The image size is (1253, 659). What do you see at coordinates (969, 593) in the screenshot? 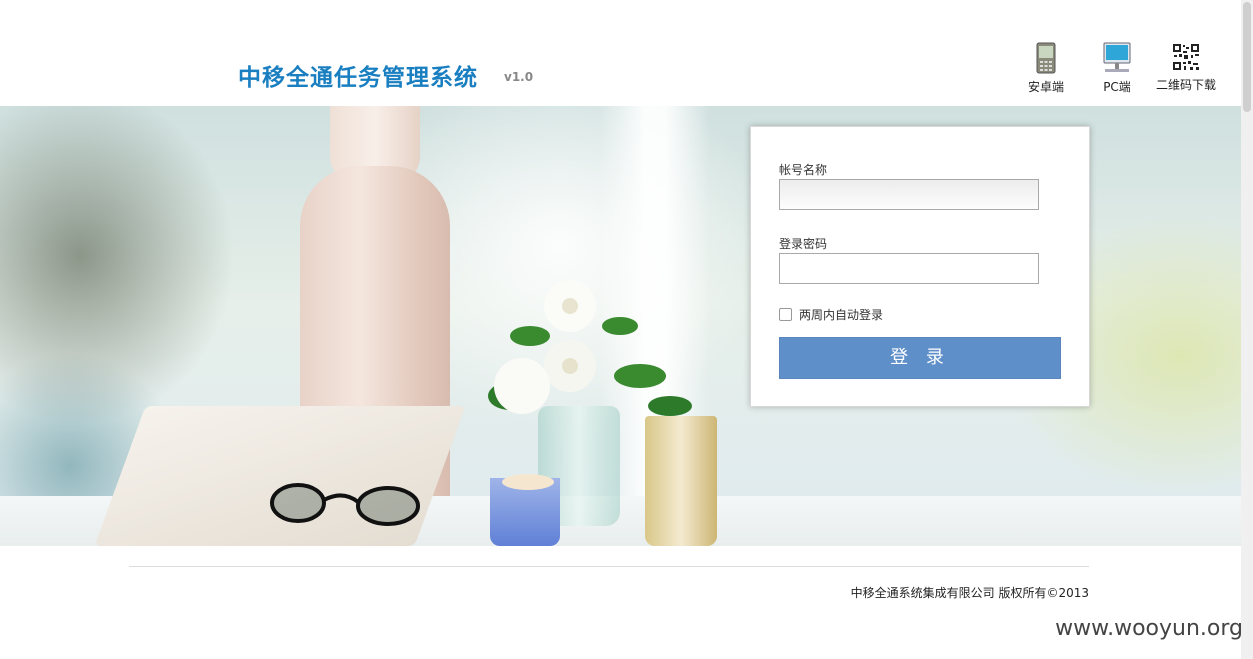
I see `copyright-text: 中移全通系统集成有限公司 版权所有©2013` at bounding box center [969, 593].